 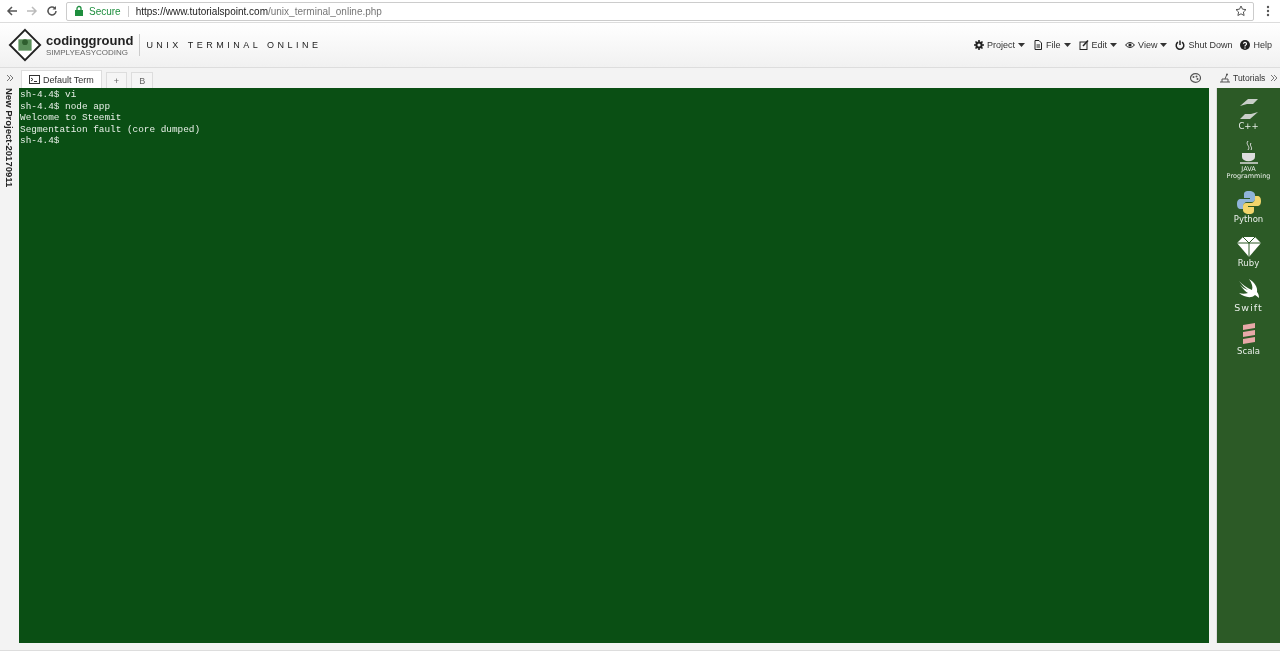 What do you see at coordinates (71, 118) in the screenshot?
I see `terminal-line: Welcome to Steemit` at bounding box center [71, 118].